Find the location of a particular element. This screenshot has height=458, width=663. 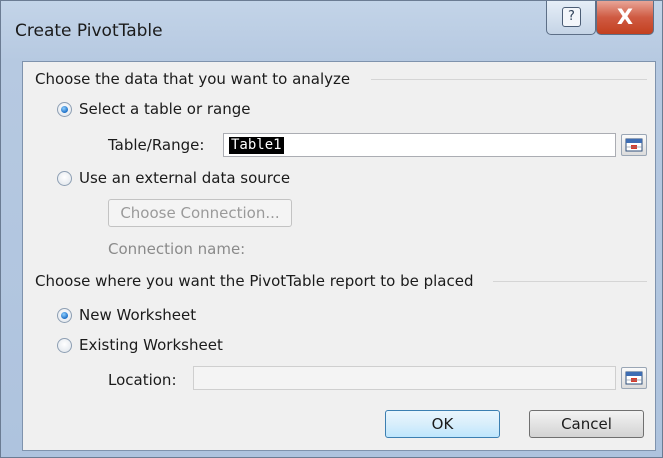

location-collapse-button is located at coordinates (634, 378).